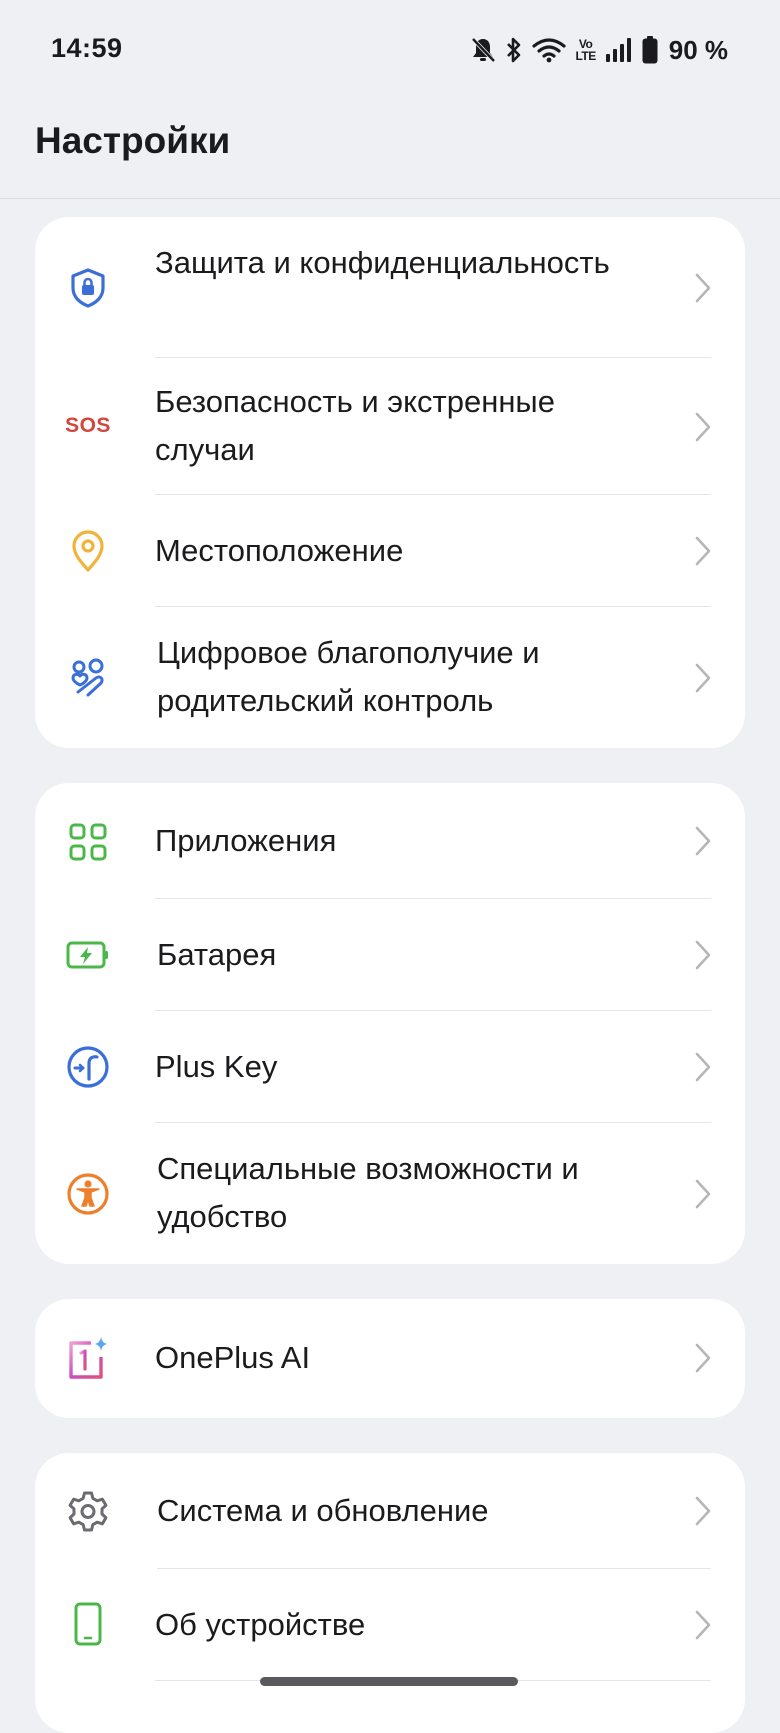  Describe the element at coordinates (279, 550) in the screenshot. I see `settings-item-label: Местоположение` at that location.